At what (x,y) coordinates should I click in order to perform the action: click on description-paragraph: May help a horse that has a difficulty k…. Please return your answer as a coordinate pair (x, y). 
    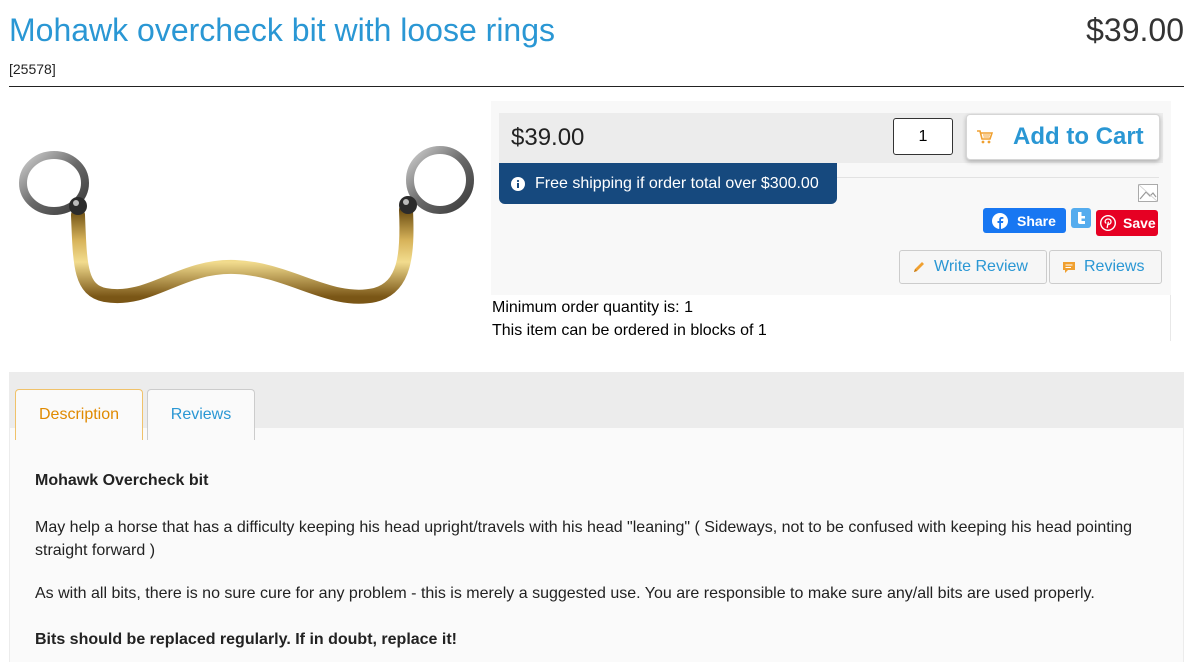
    Looking at the image, I should click on (584, 539).